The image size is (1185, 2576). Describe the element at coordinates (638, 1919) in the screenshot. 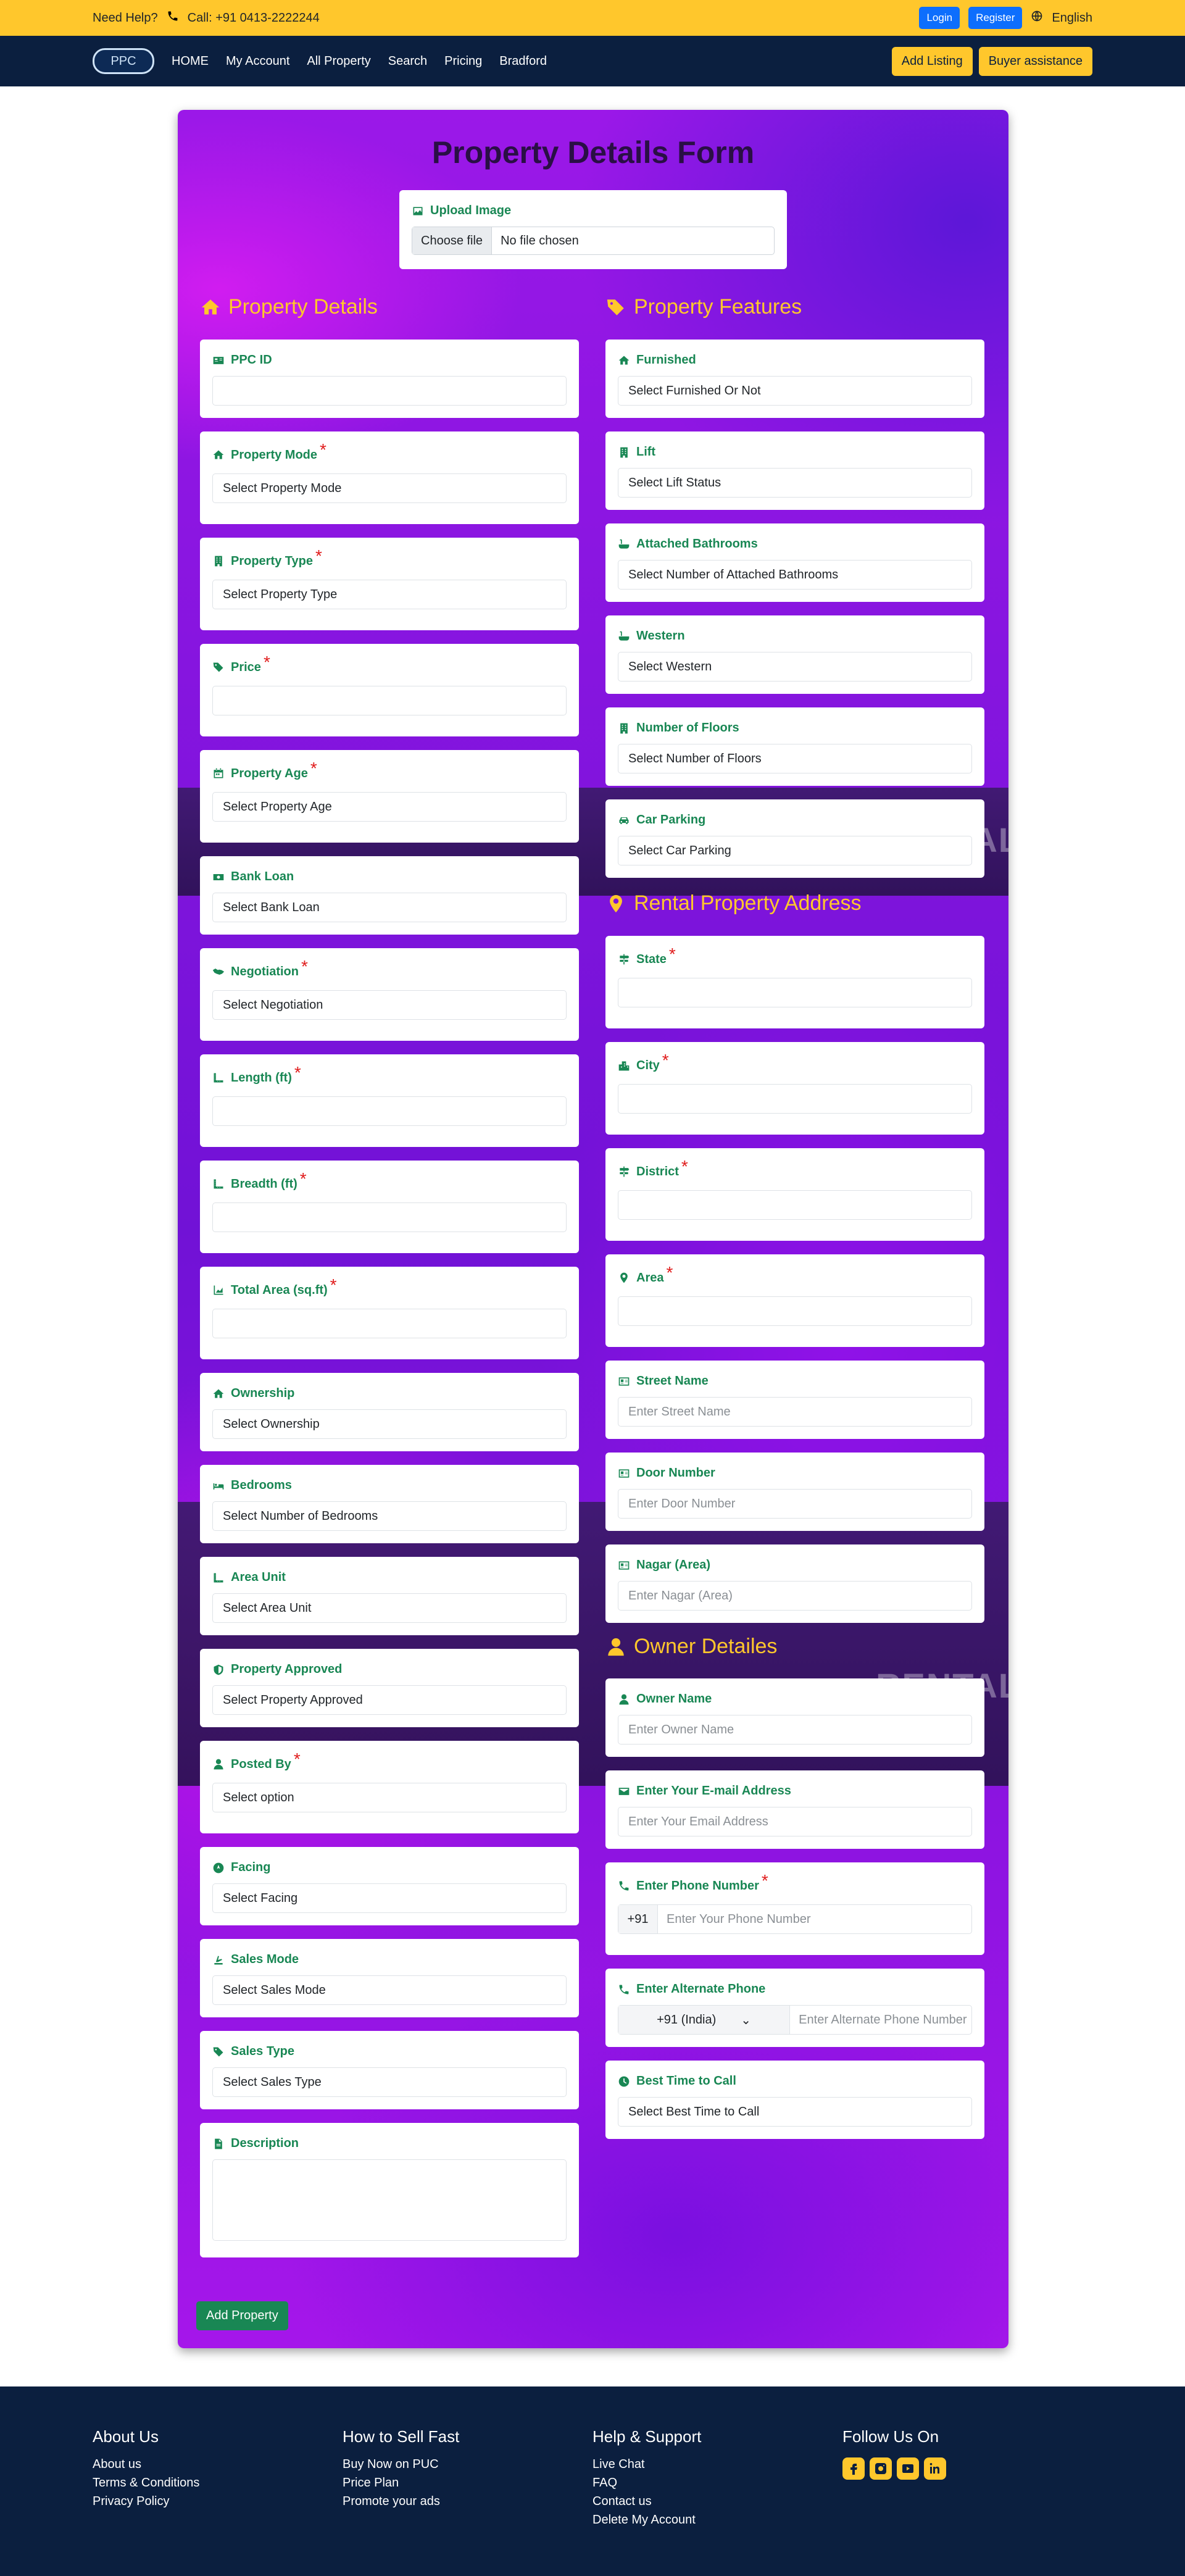

I see `phone-country-code: +91` at that location.